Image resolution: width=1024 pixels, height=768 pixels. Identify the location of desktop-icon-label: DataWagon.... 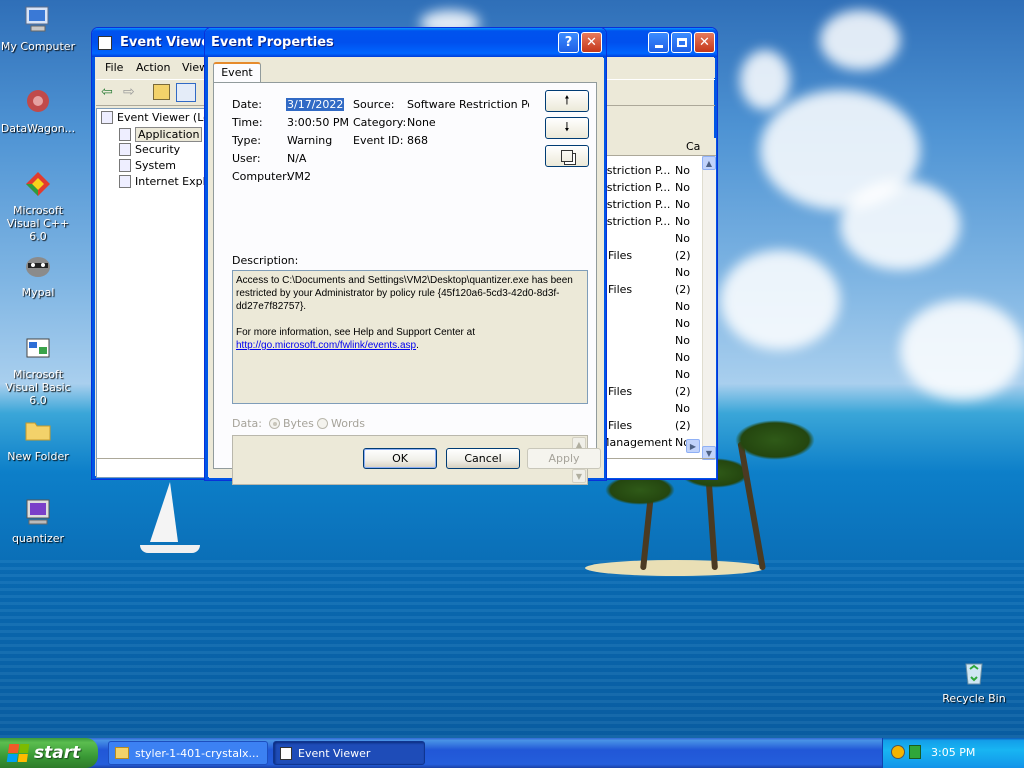
(38, 128).